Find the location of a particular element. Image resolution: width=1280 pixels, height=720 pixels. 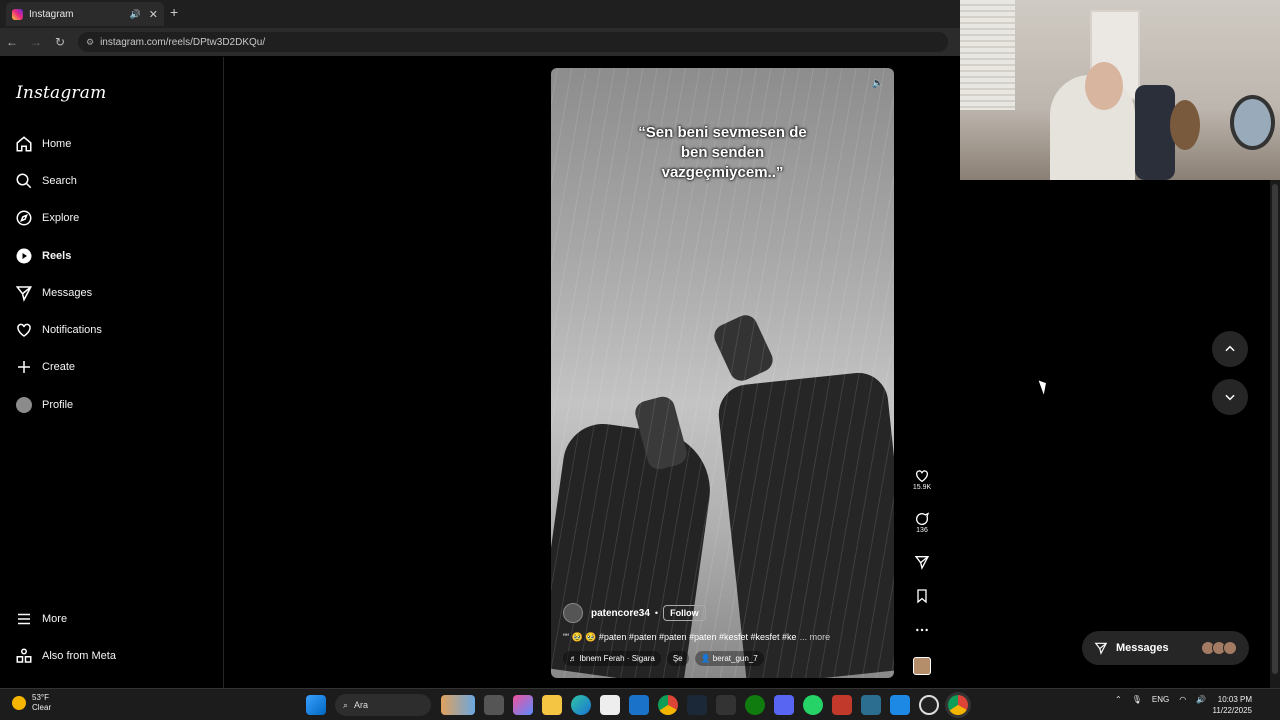

sidebar-item-explore: Explore is located at coordinates (46, 218).